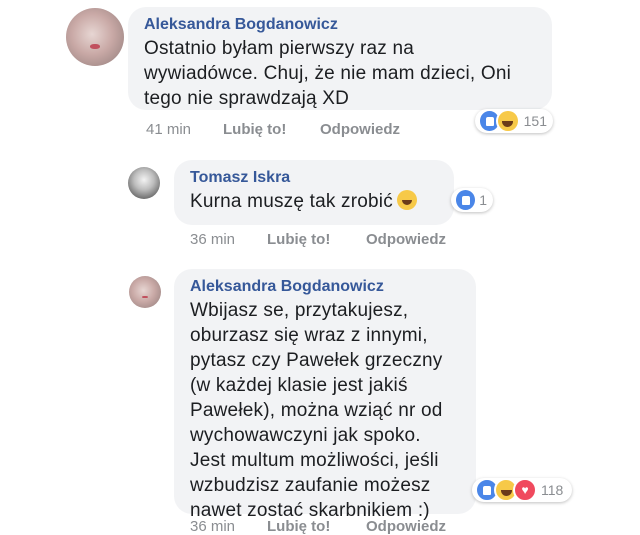  What do you see at coordinates (466, 200) in the screenshot?
I see `like-icon` at bounding box center [466, 200].